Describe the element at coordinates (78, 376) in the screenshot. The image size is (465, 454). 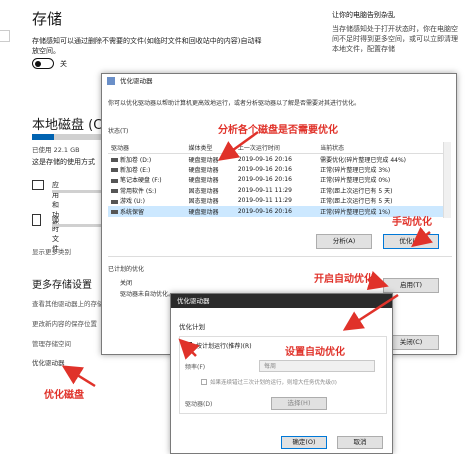
I see `arrow-optimize-disk` at that location.